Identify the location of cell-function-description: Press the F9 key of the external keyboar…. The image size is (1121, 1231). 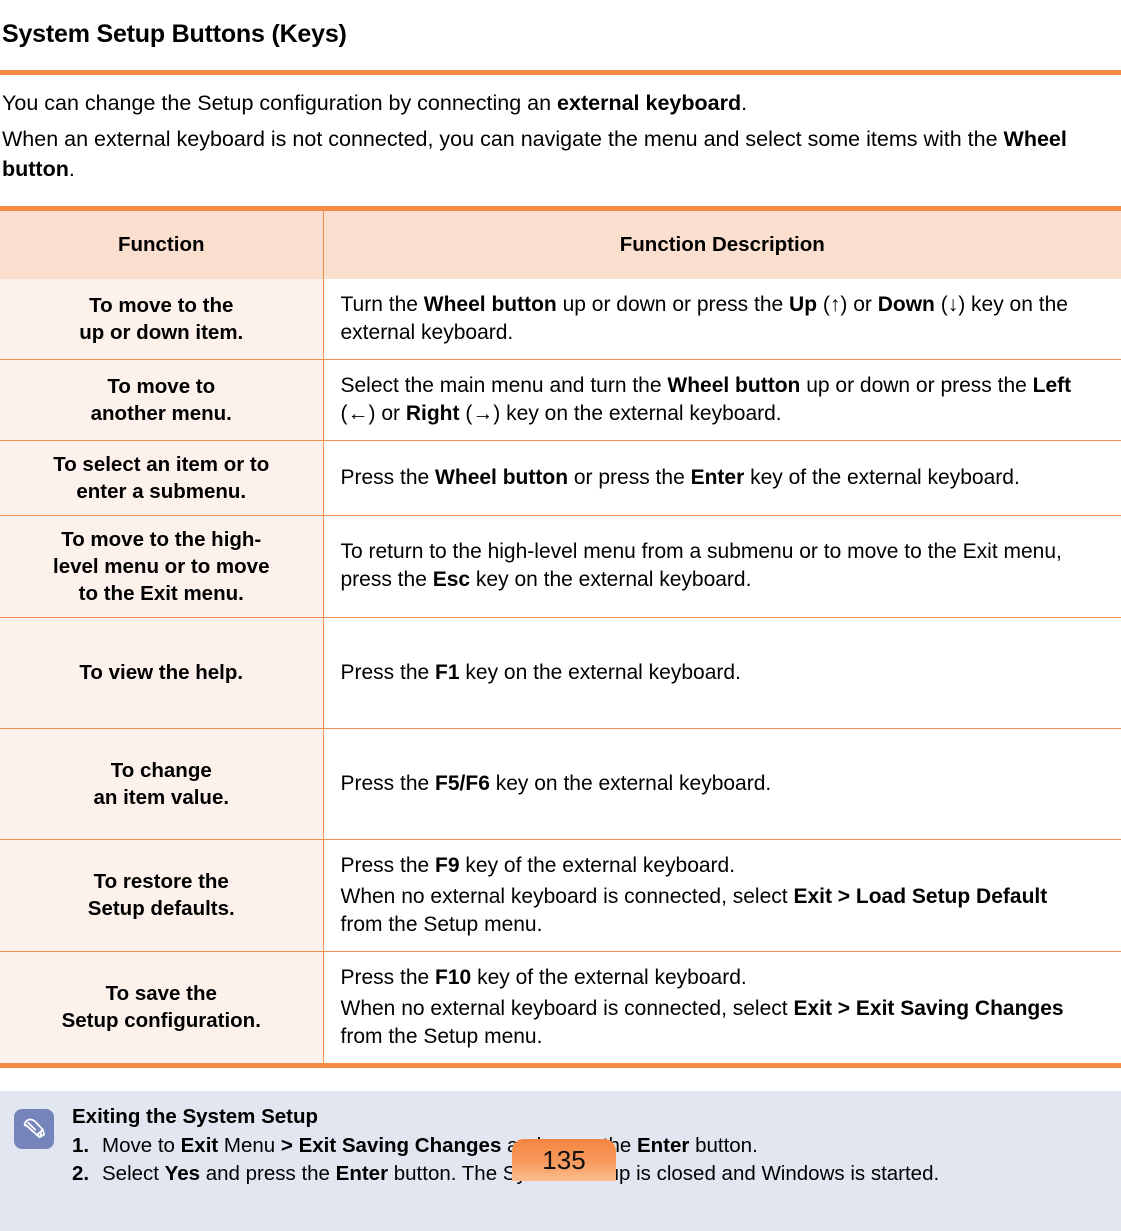
(722, 895).